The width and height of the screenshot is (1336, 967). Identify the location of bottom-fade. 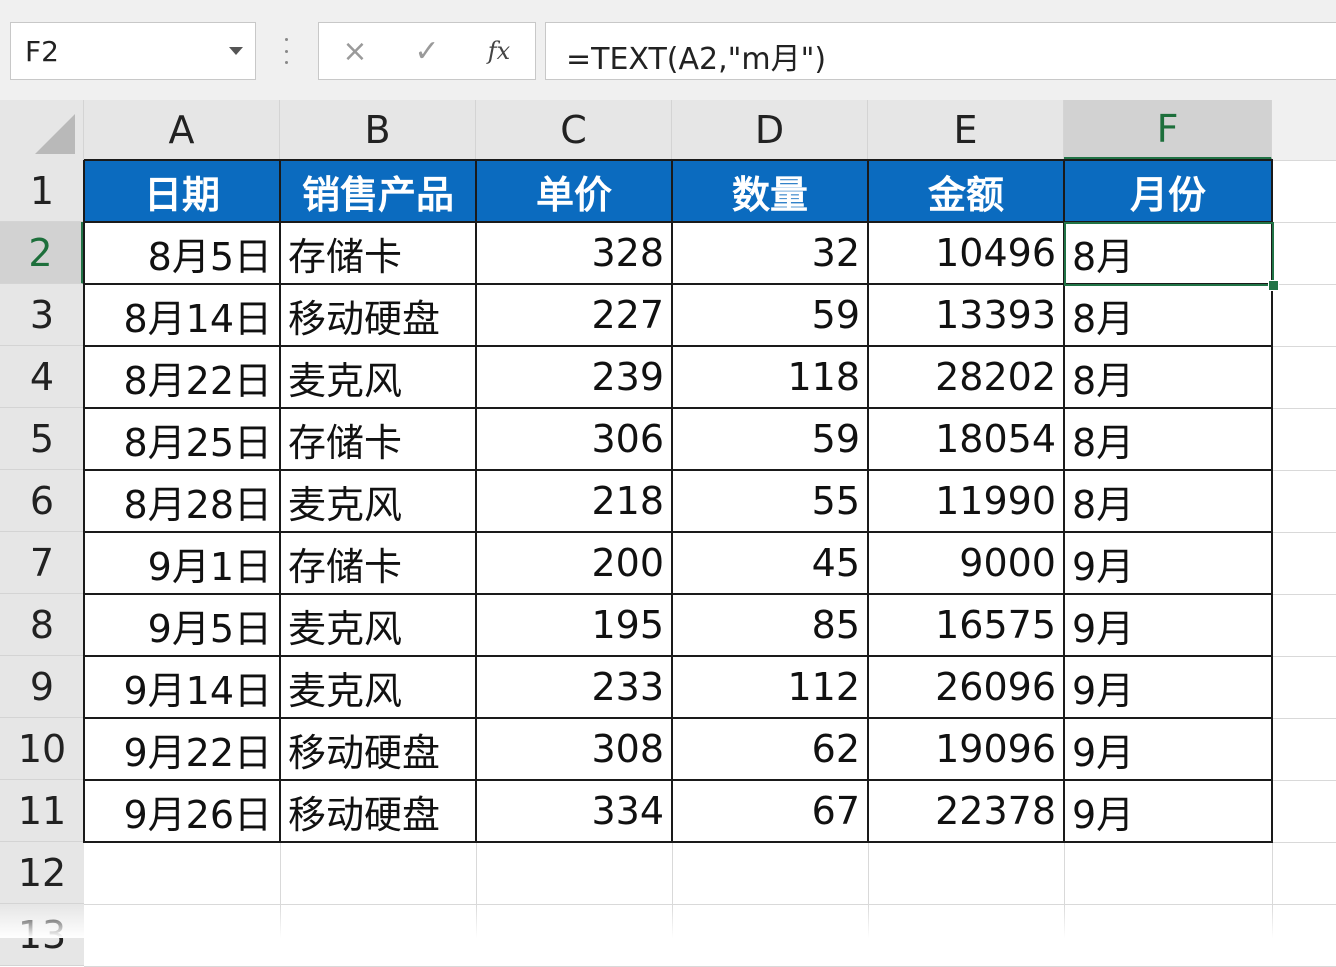
(668, 921).